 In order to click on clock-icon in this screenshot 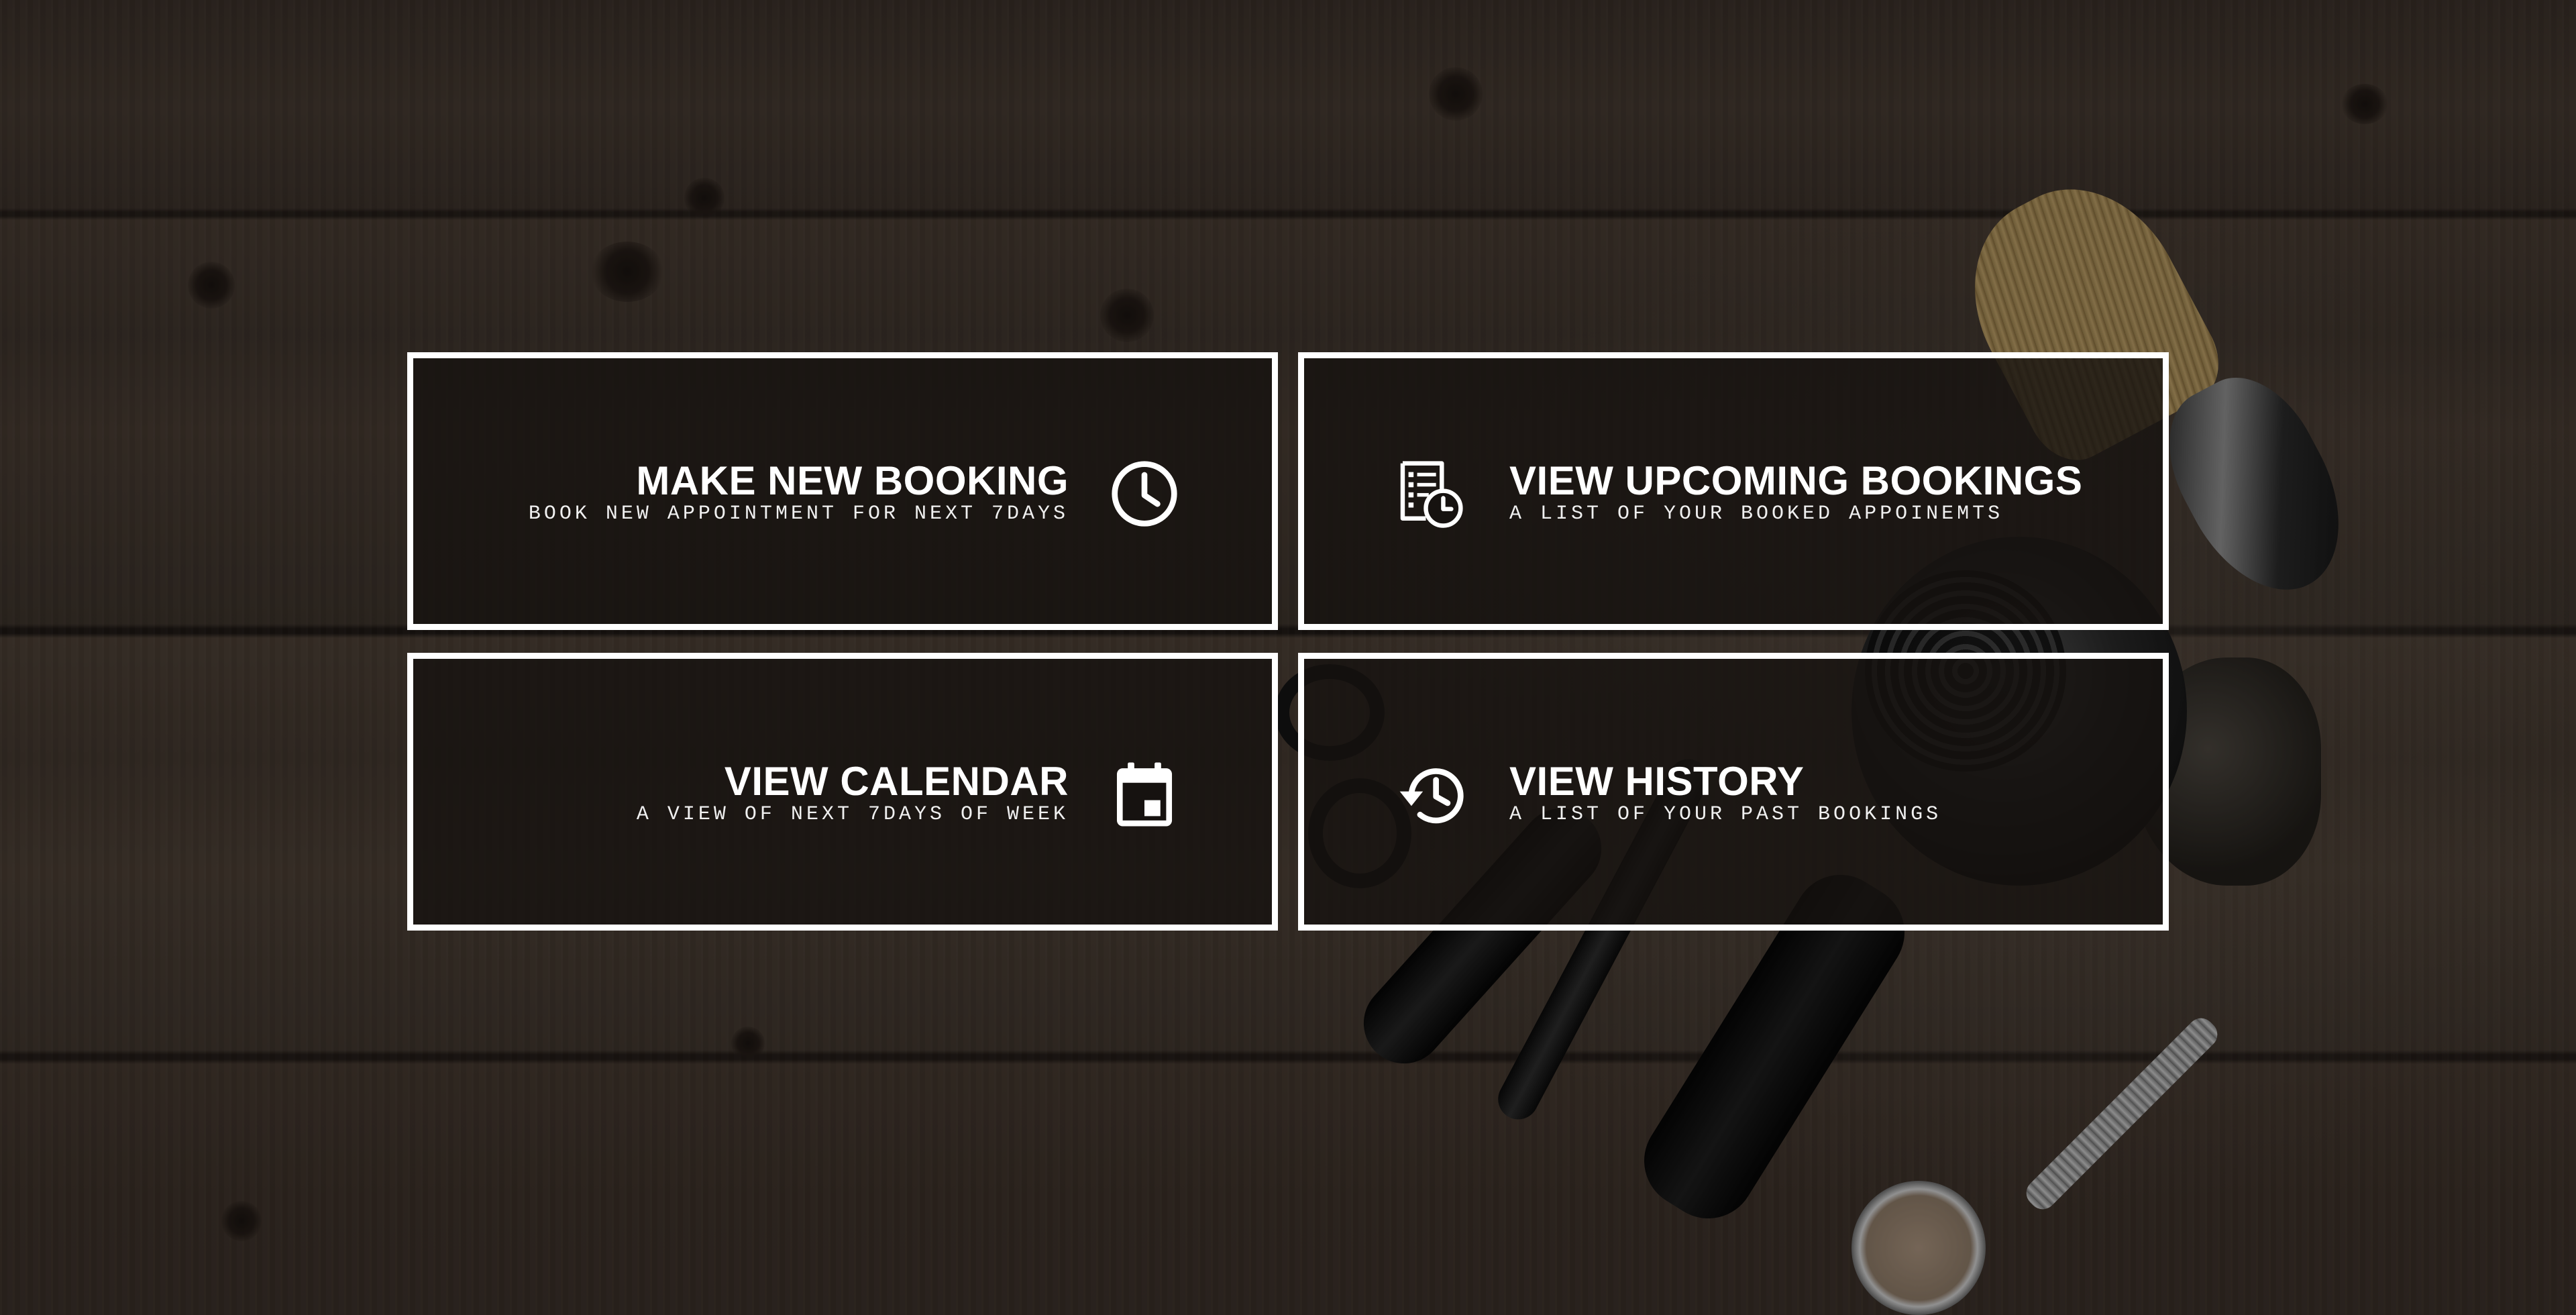, I will do `click(1144, 494)`.